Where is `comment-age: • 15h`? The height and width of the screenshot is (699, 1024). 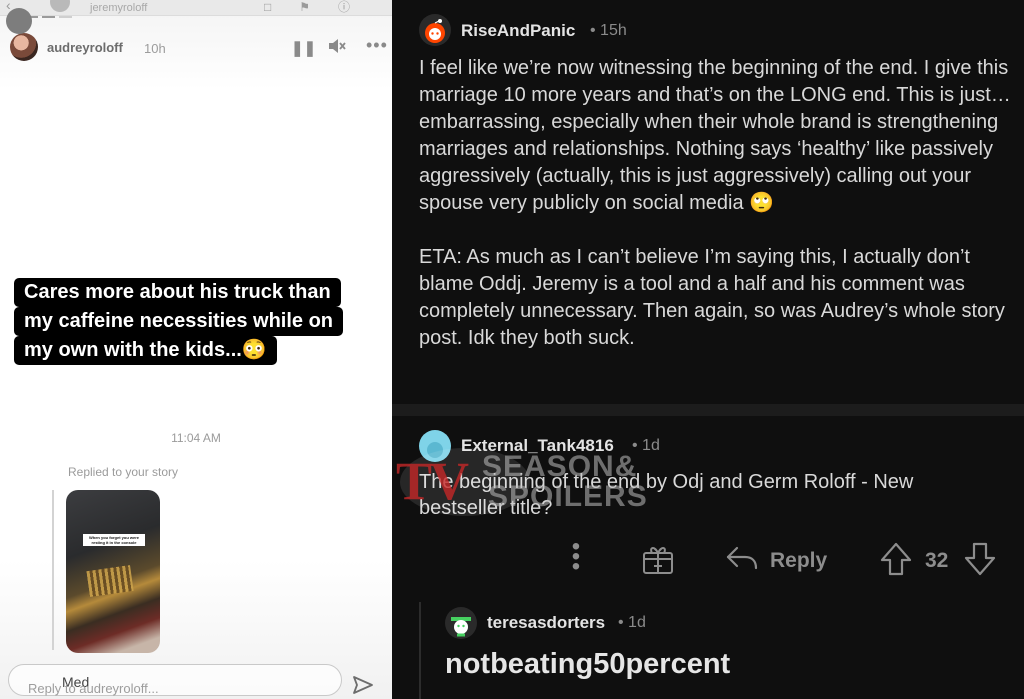
comment-age: • 15h is located at coordinates (608, 30).